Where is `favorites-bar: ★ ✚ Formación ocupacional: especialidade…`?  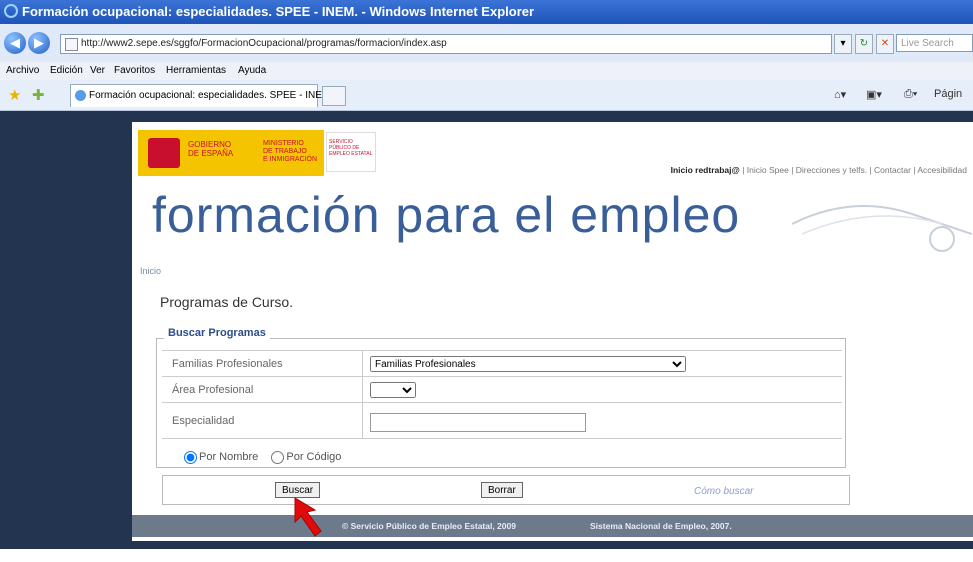 favorites-bar: ★ ✚ Formación ocupacional: especialidade… is located at coordinates (486, 95).